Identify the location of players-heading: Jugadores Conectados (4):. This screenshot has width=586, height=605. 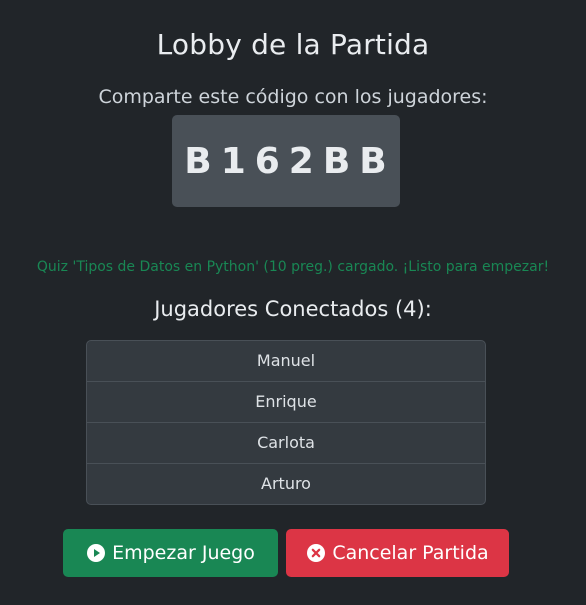
(293, 309).